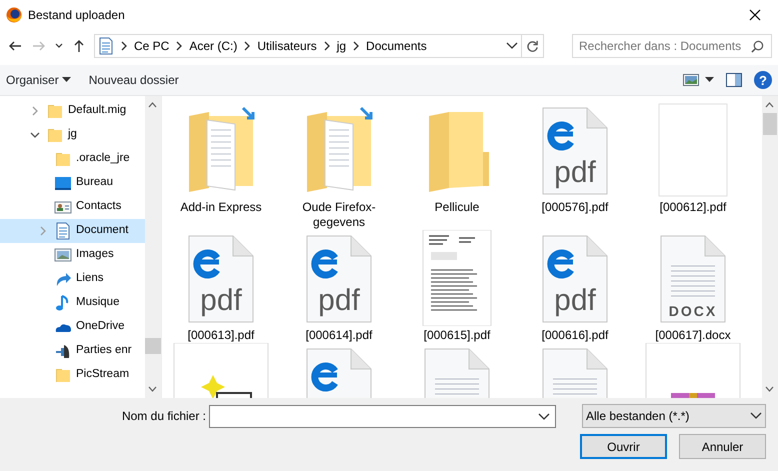  I want to click on help-button: ?, so click(763, 80).